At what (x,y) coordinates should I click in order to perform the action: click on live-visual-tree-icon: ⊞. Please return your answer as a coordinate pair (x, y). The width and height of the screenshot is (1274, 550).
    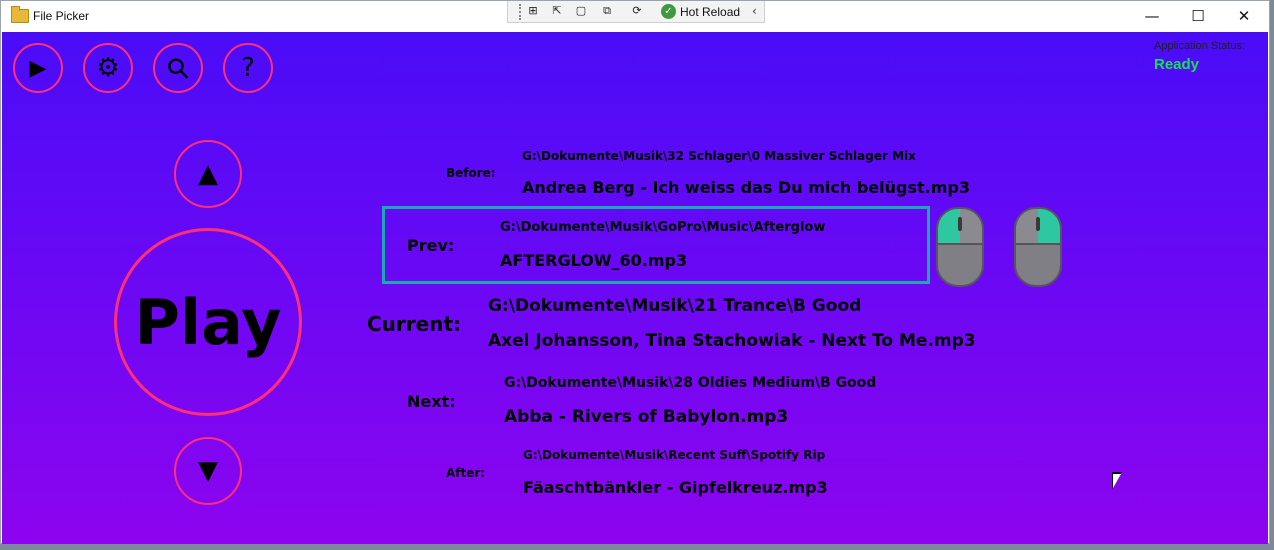
    Looking at the image, I should click on (533, 11).